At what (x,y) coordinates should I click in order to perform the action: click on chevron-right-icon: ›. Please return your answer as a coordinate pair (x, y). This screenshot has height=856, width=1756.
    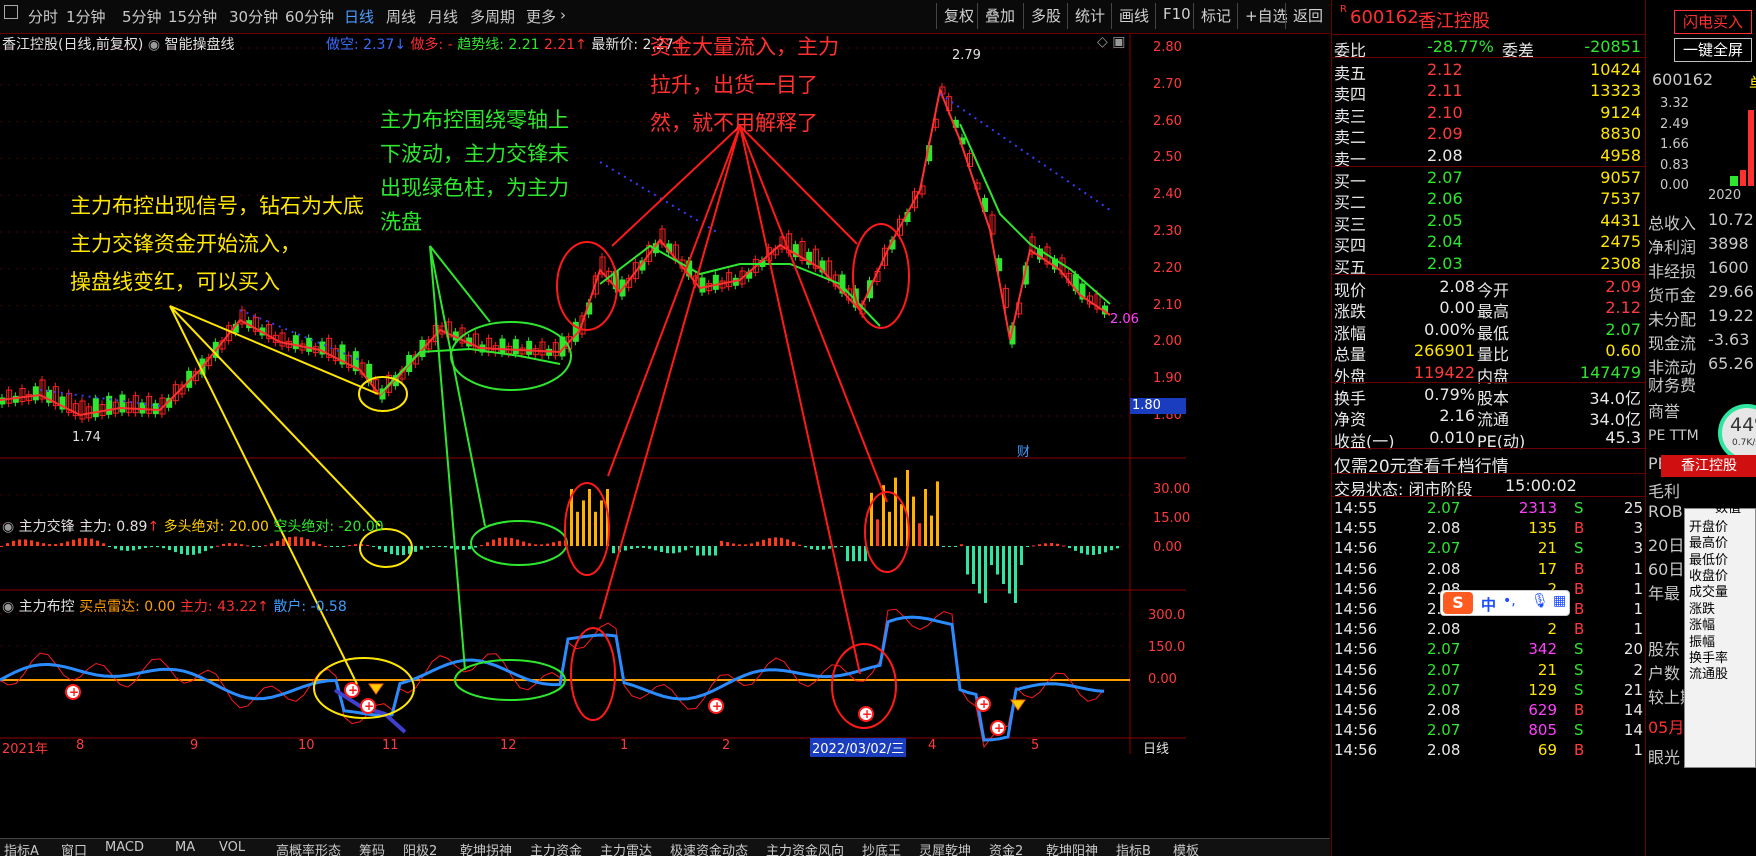
    Looking at the image, I should click on (563, 15).